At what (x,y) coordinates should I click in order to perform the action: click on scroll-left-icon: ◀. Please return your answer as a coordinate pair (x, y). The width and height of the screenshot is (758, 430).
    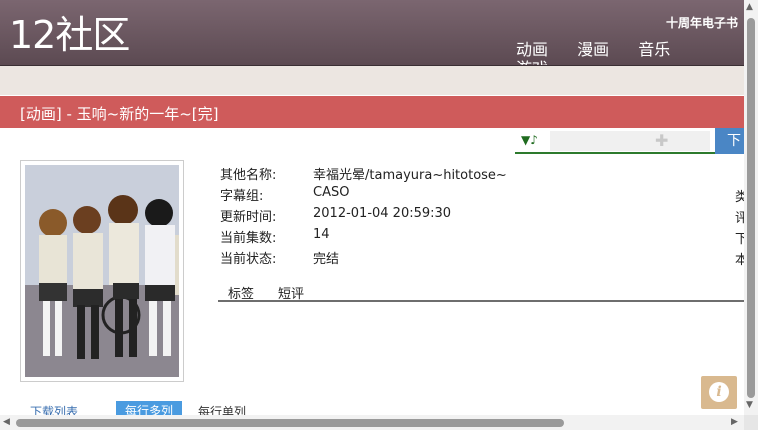
    Looking at the image, I should click on (6, 422).